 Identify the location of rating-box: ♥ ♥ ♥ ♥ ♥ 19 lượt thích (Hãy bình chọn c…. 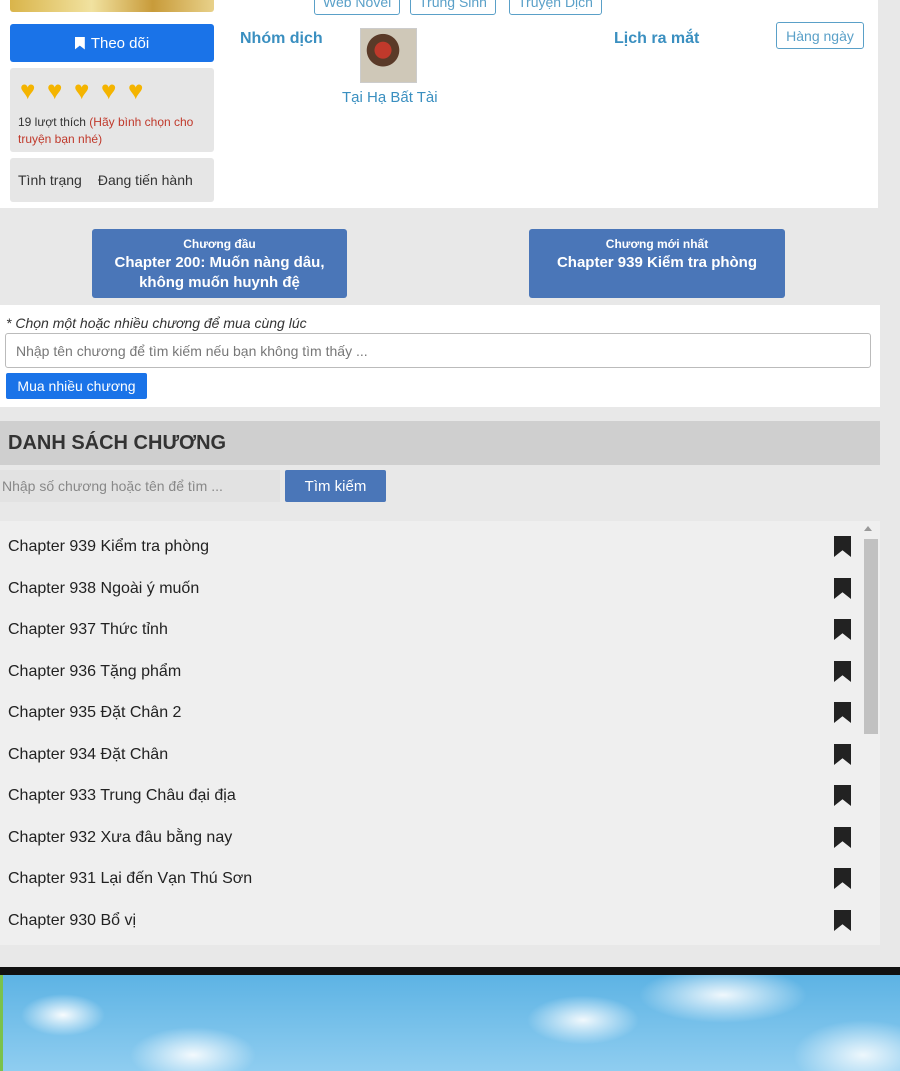
(112, 110).